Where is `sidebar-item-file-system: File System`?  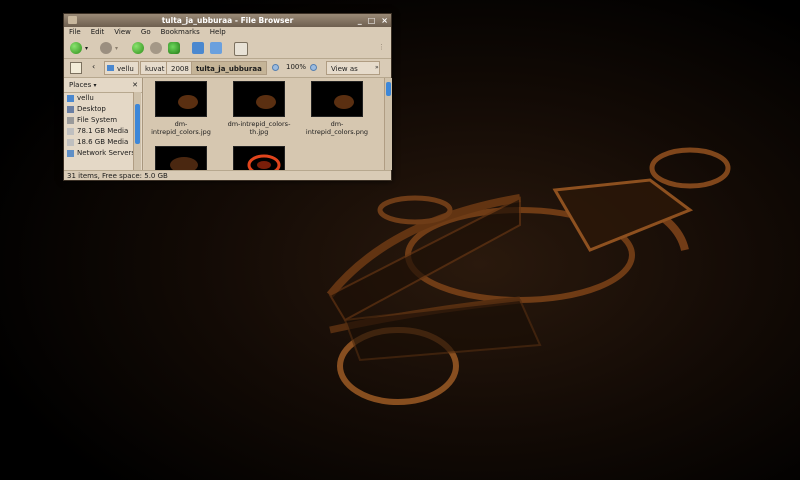
sidebar-item-file-system: File System is located at coordinates (103, 120).